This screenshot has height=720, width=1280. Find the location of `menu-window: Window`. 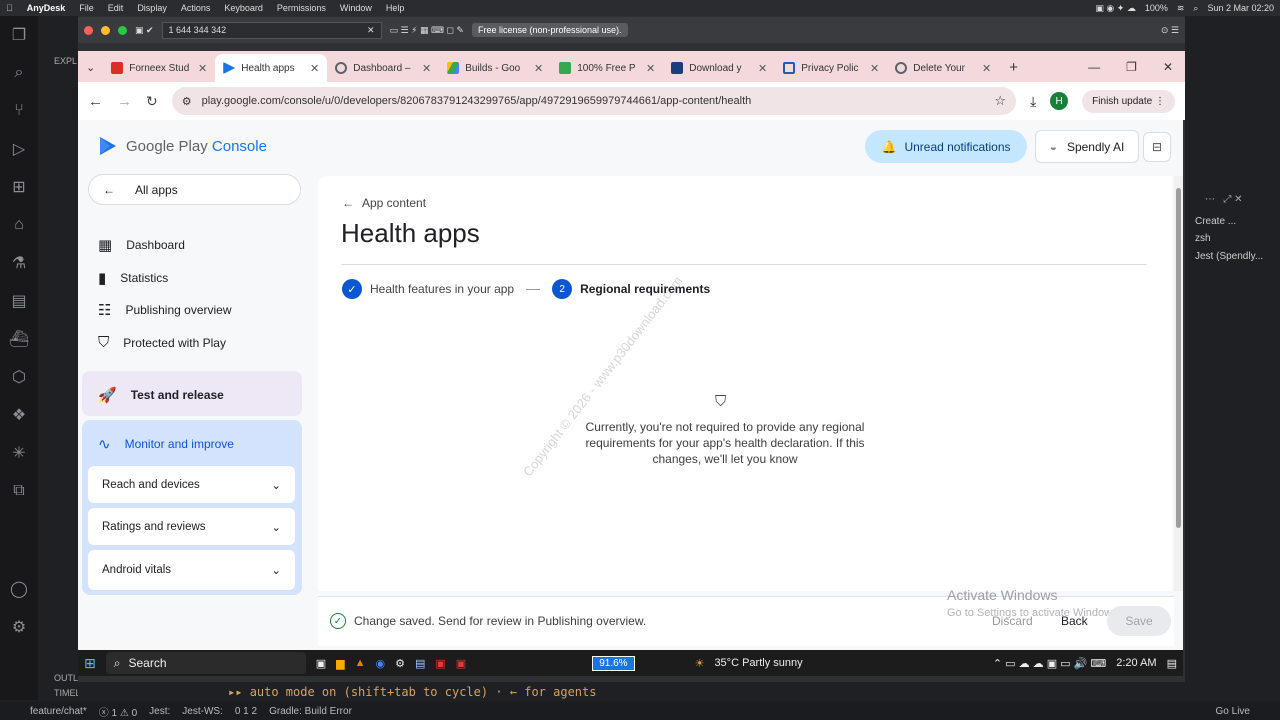

menu-window: Window is located at coordinates (356, 8).